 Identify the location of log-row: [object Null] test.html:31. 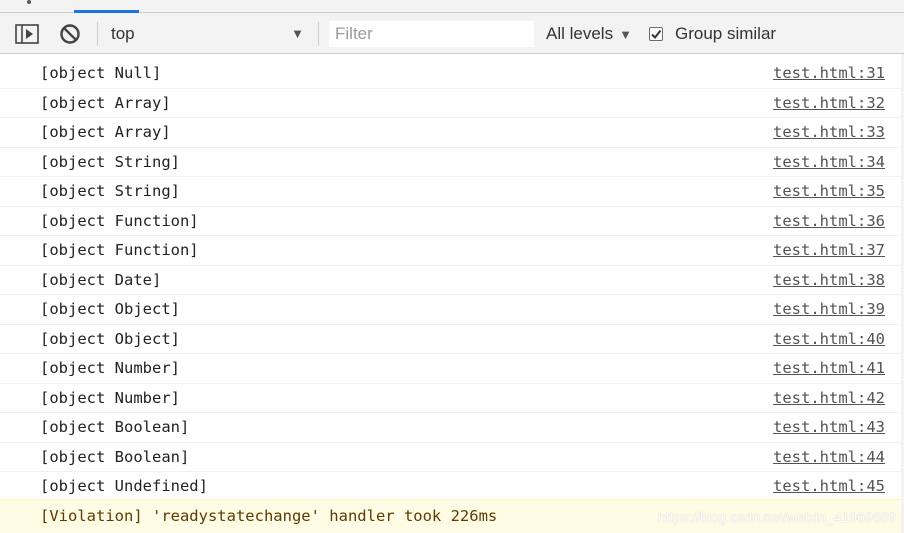
(452, 74).